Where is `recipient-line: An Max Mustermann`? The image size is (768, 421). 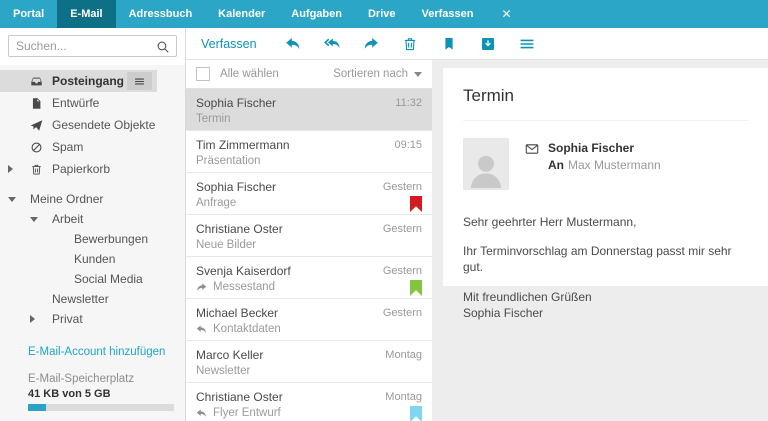 recipient-line: An Max Mustermann is located at coordinates (604, 165).